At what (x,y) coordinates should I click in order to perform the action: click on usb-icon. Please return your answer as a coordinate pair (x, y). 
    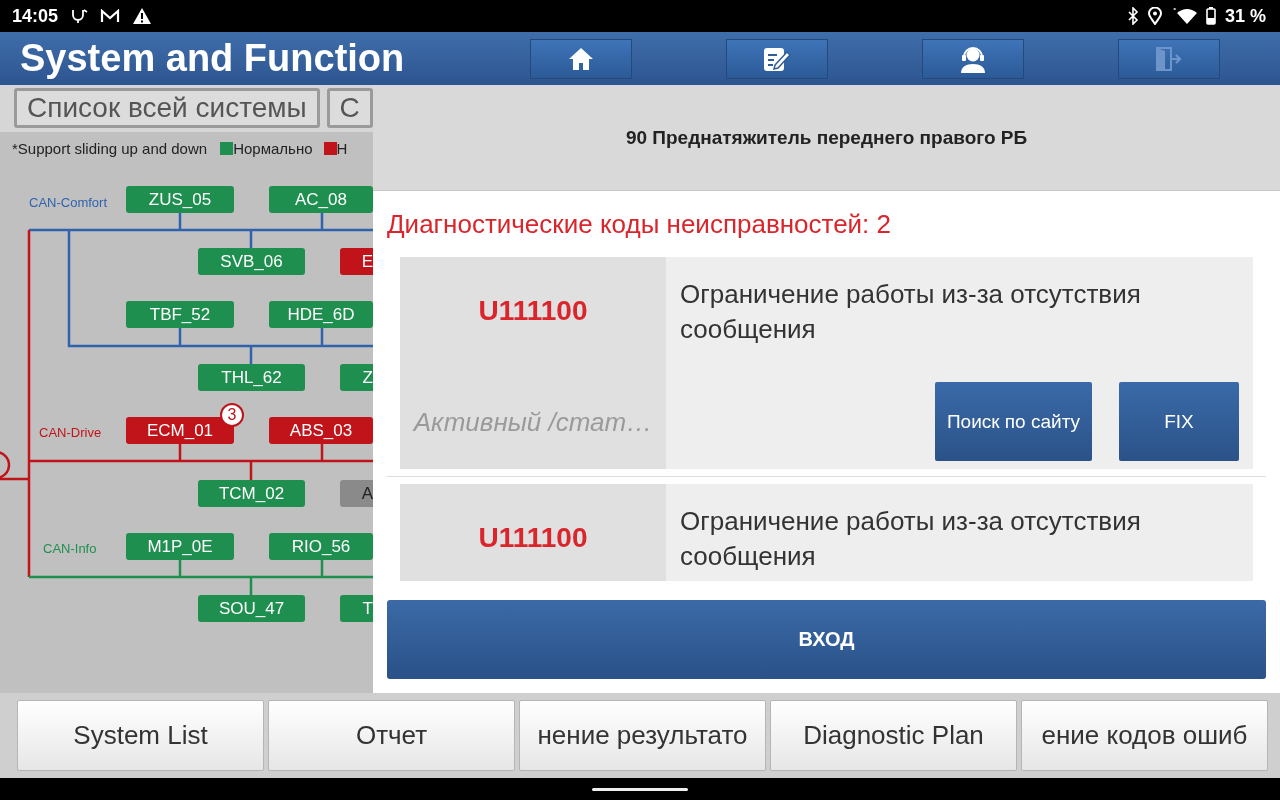
    Looking at the image, I should click on (79, 16).